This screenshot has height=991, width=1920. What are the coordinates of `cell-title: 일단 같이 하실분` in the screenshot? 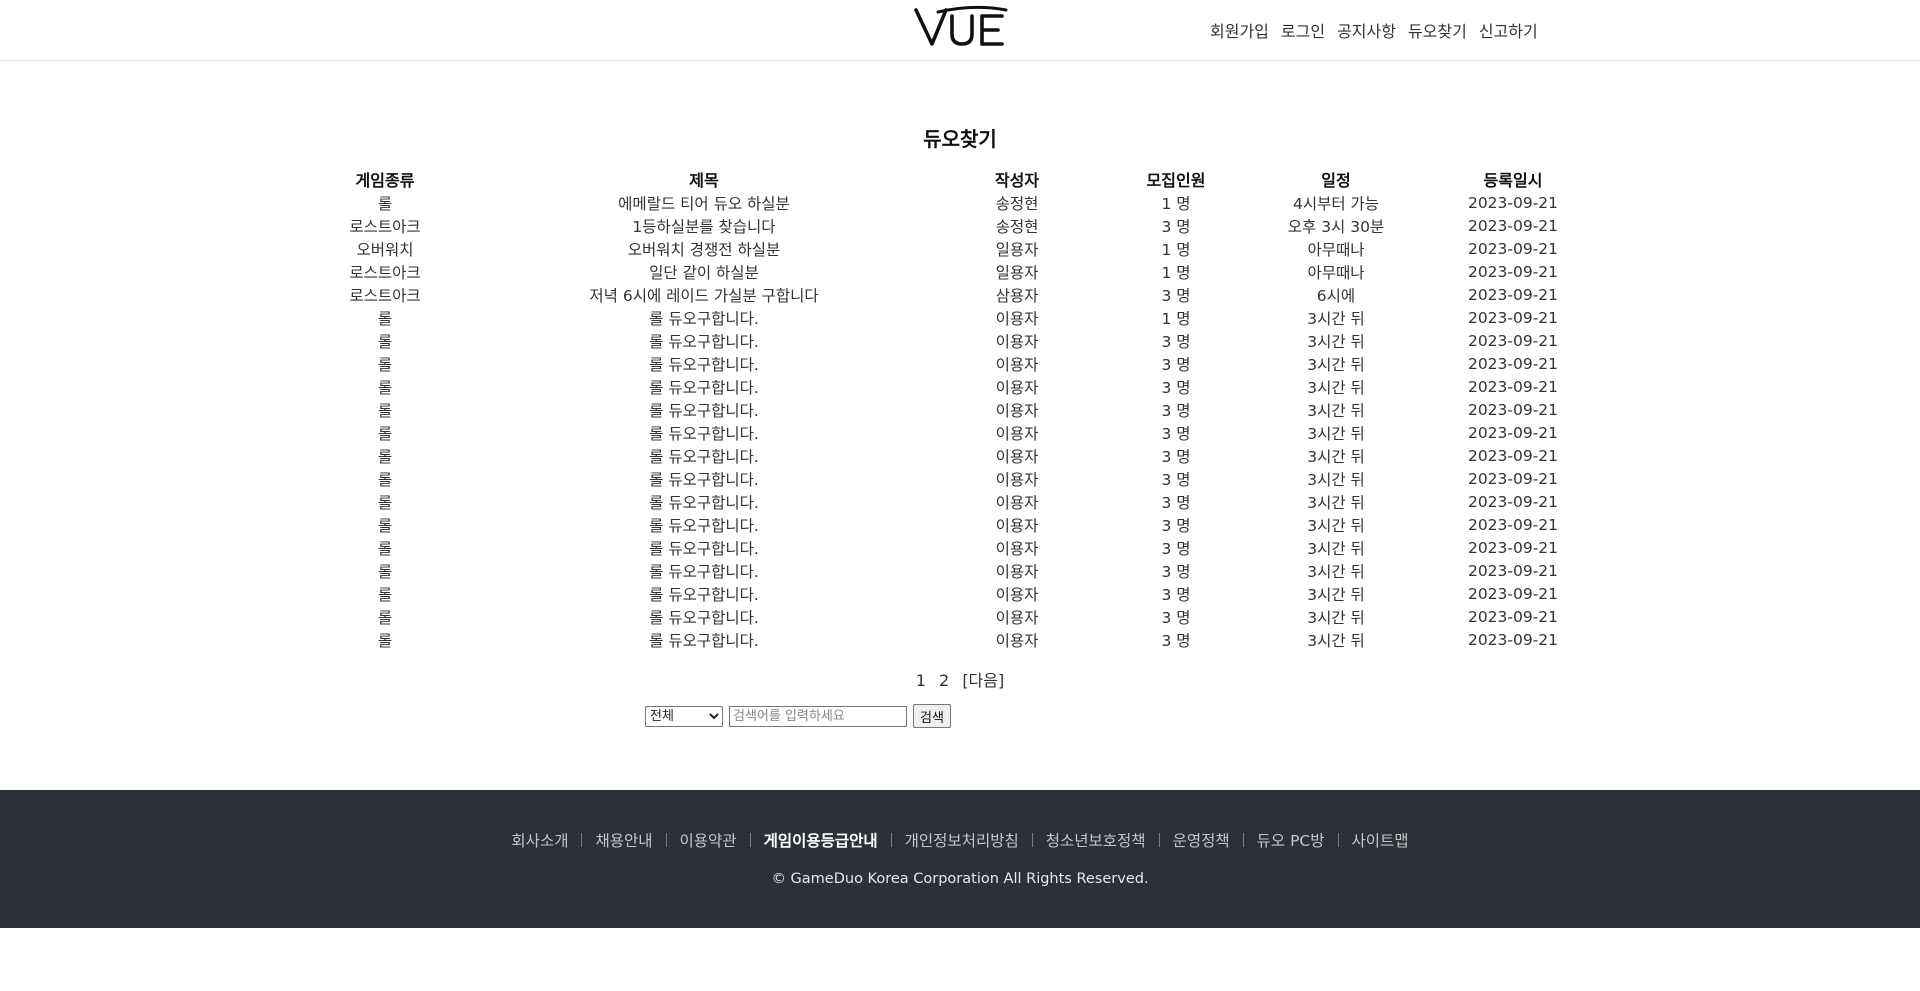 It's located at (704, 271).